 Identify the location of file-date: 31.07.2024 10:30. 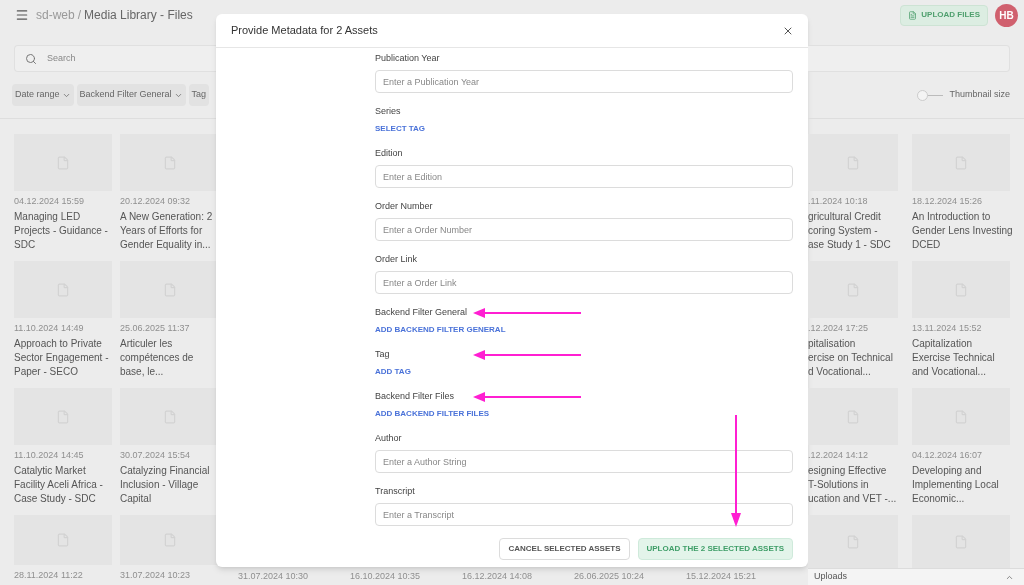
(274, 576).